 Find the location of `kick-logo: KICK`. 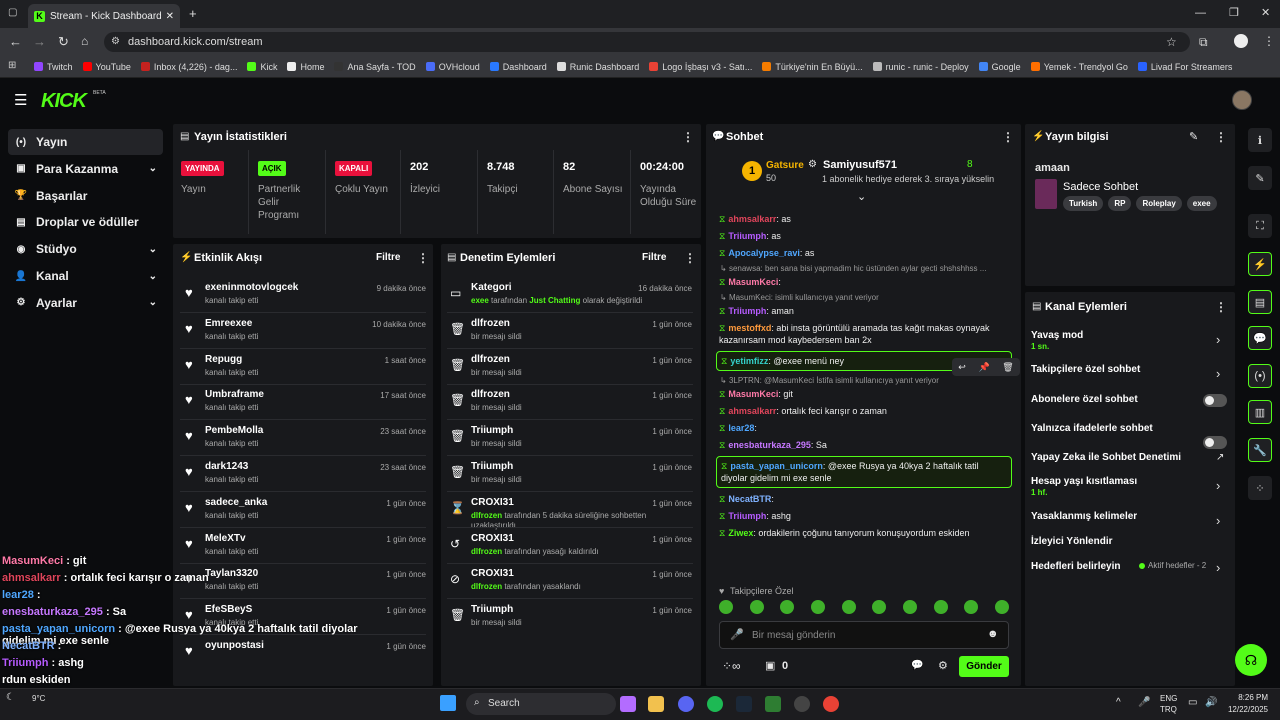

kick-logo: KICK is located at coordinates (64, 101).